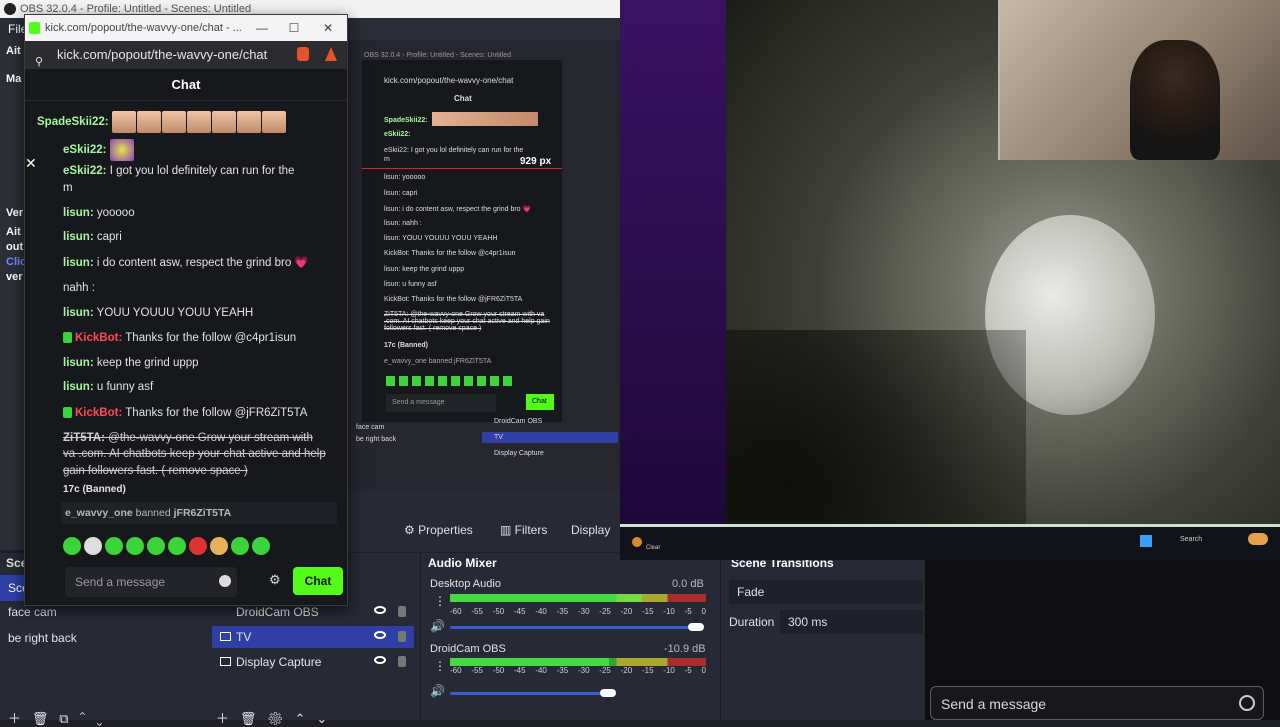 This screenshot has height=727, width=1280. Describe the element at coordinates (151, 582) in the screenshot. I see `chat-message-input: Send a message` at that location.